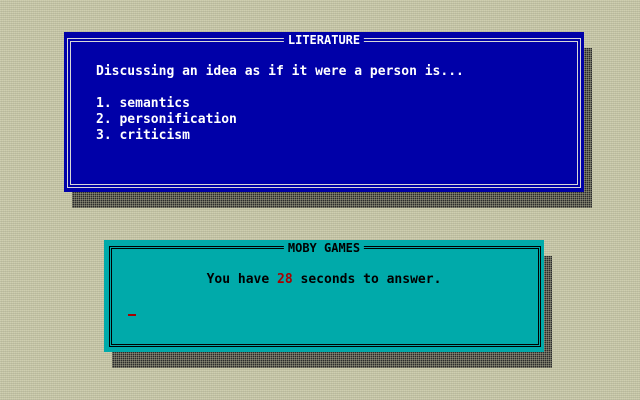 This screenshot has height=400, width=640. I want to click on answer-option-2: 2. personification, so click(166, 120).